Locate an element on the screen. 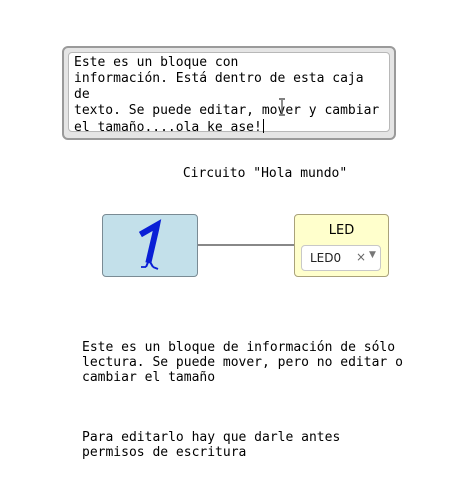 The image size is (466, 490). connection-wire is located at coordinates (246, 245).